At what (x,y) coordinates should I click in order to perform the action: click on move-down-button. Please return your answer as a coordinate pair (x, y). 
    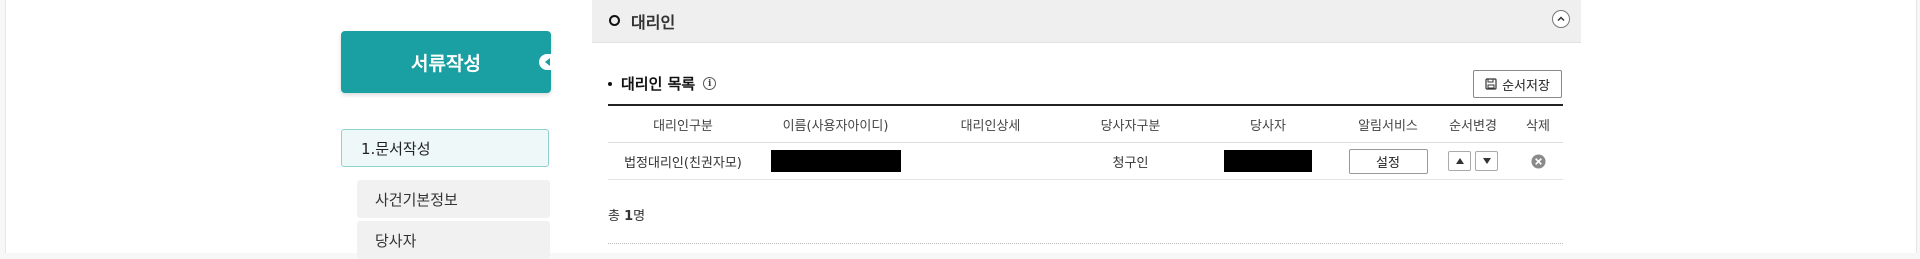
    Looking at the image, I should click on (1486, 161).